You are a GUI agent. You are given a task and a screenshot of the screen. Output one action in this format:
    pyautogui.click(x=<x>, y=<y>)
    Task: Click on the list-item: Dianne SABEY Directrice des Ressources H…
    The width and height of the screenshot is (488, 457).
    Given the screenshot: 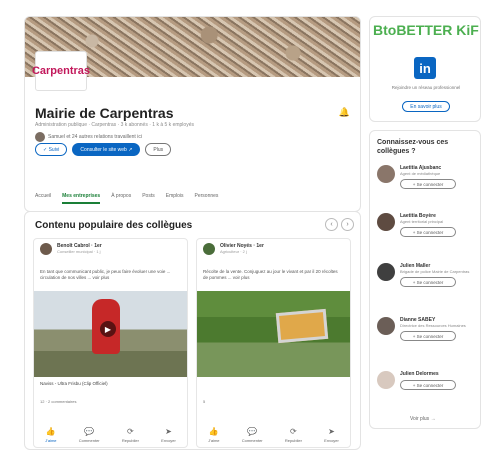 What is the action you would take?
    pyautogui.click(x=427, y=329)
    